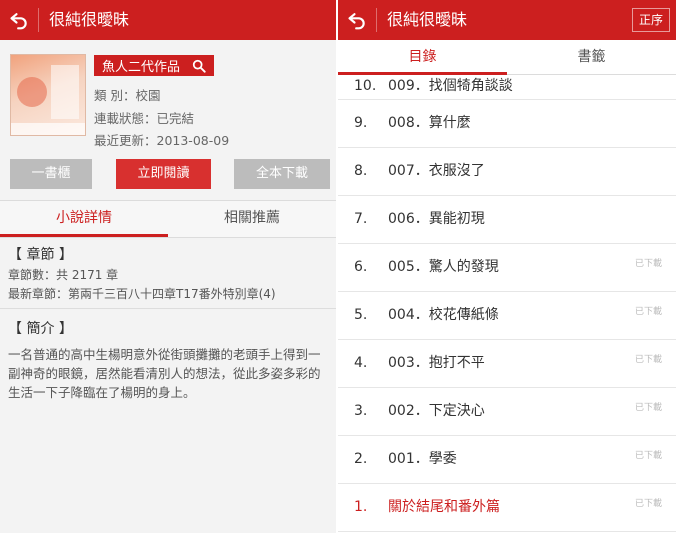 This screenshot has height=533, width=676. I want to click on chapter-item: 7. 006．異能初現, so click(507, 220).